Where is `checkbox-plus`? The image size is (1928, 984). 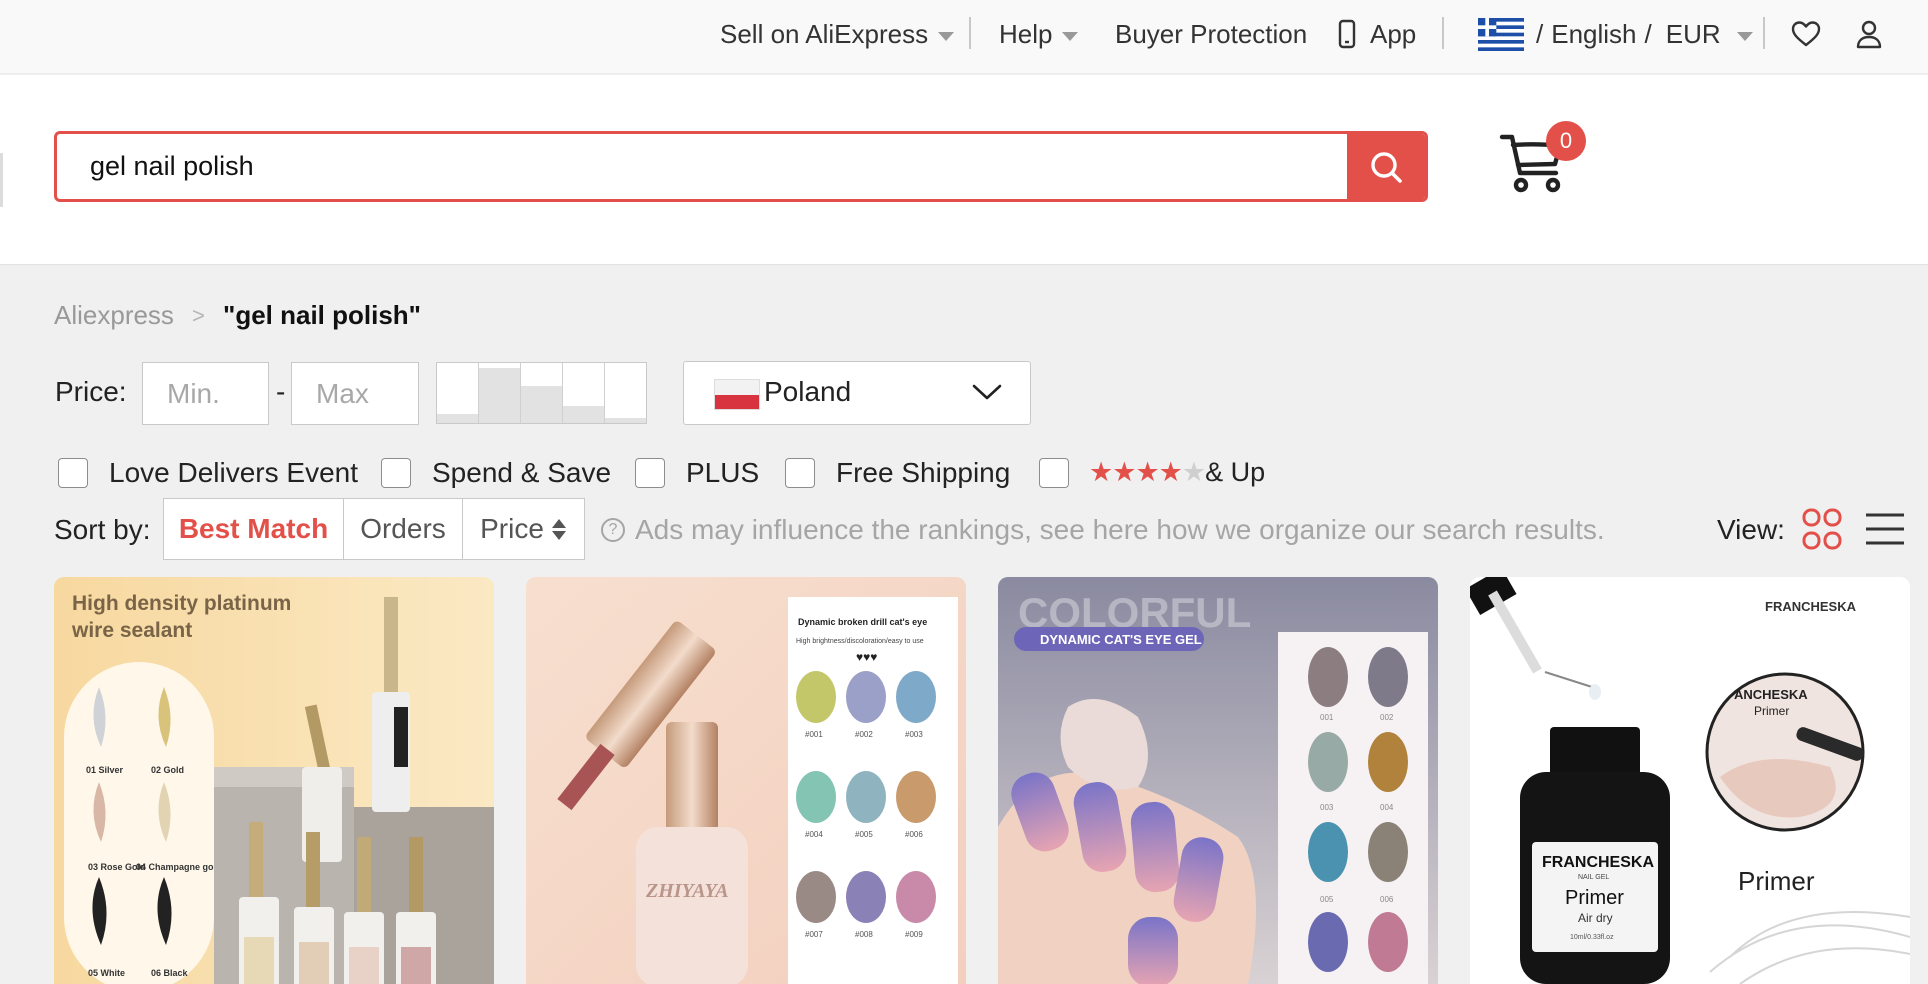
checkbox-plus is located at coordinates (650, 473).